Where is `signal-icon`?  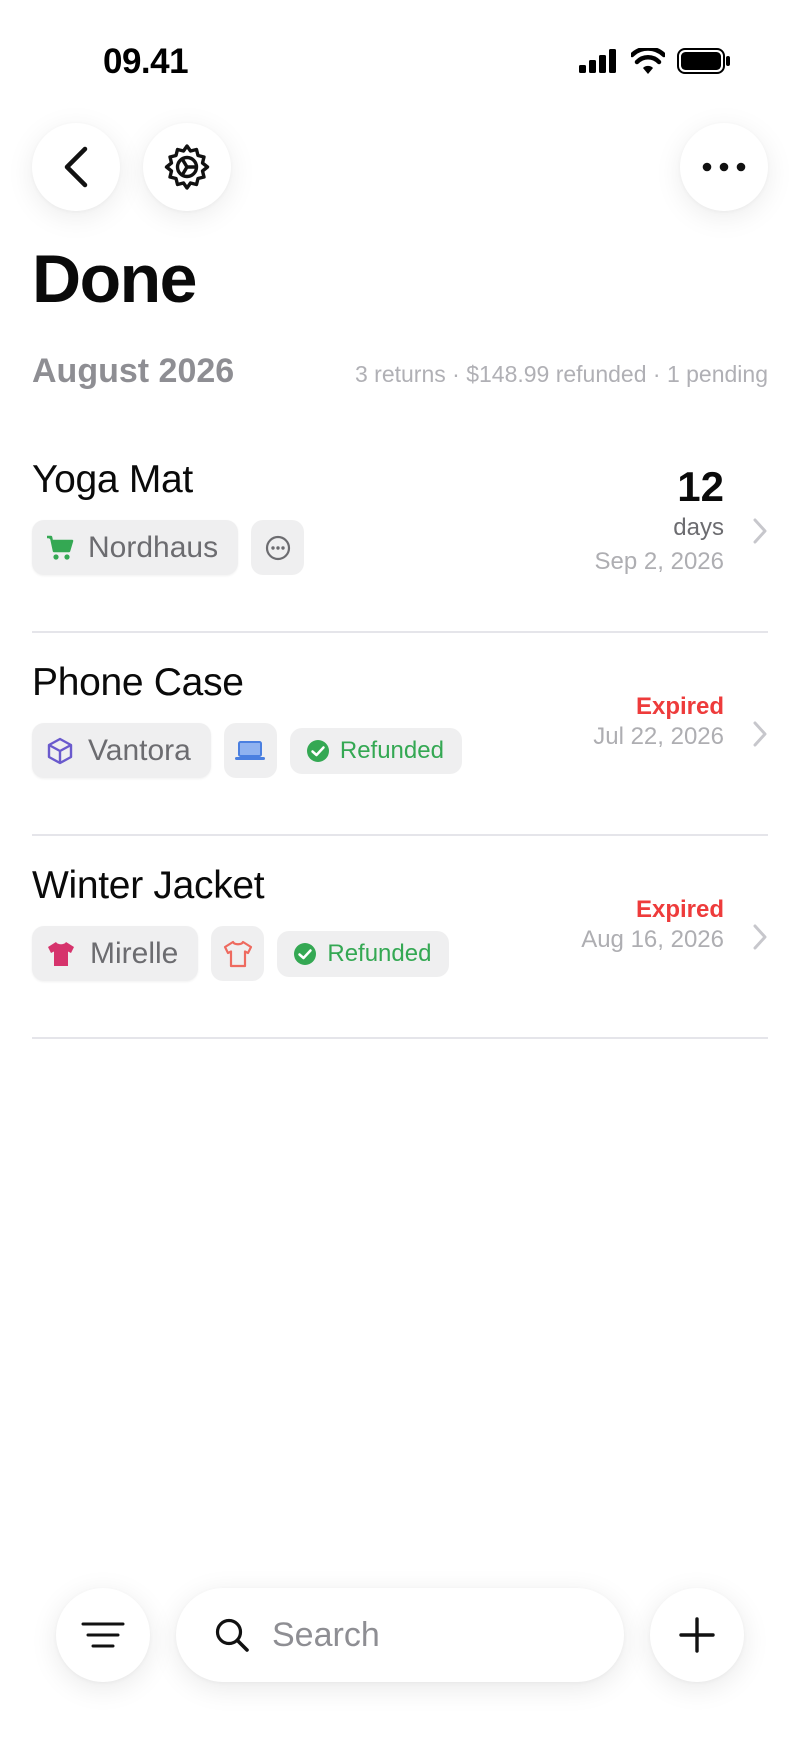 signal-icon is located at coordinates (597, 61).